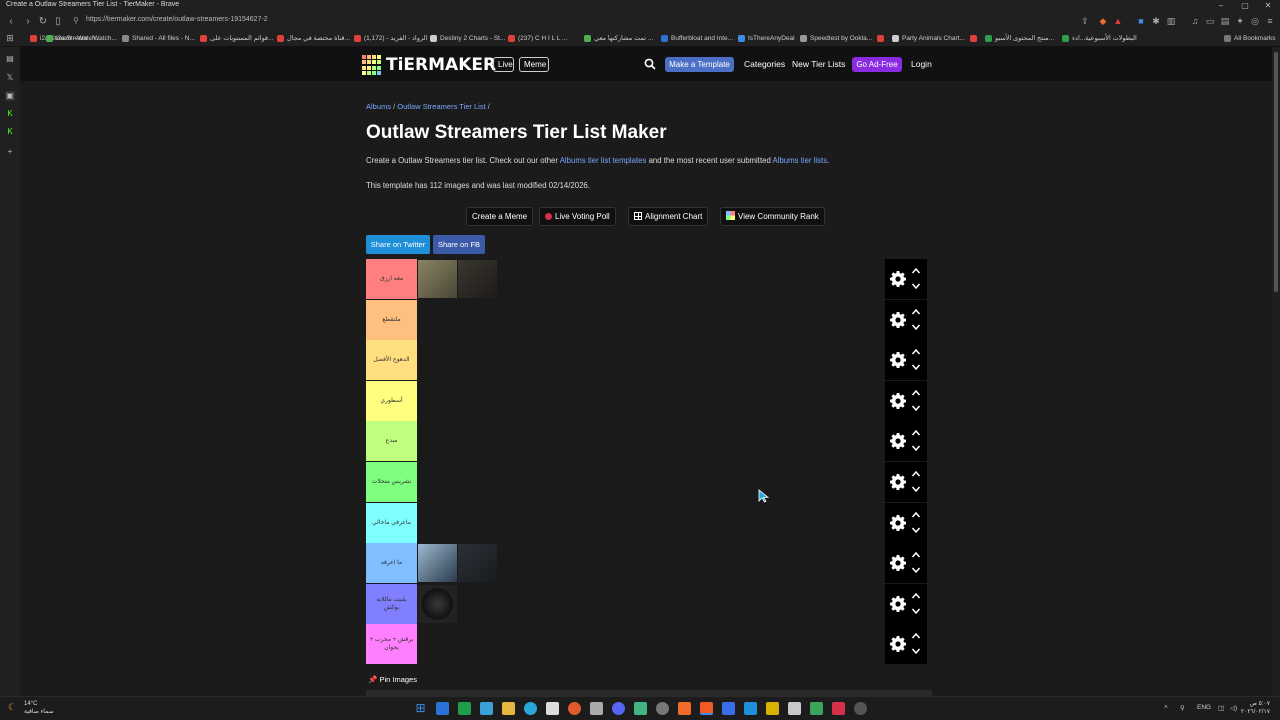 The height and width of the screenshot is (720, 1280). I want to click on categories-link: Categories, so click(764, 64).